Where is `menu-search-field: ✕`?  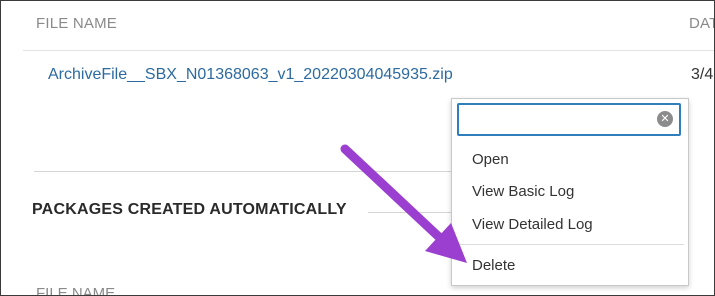 menu-search-field: ✕ is located at coordinates (569, 119).